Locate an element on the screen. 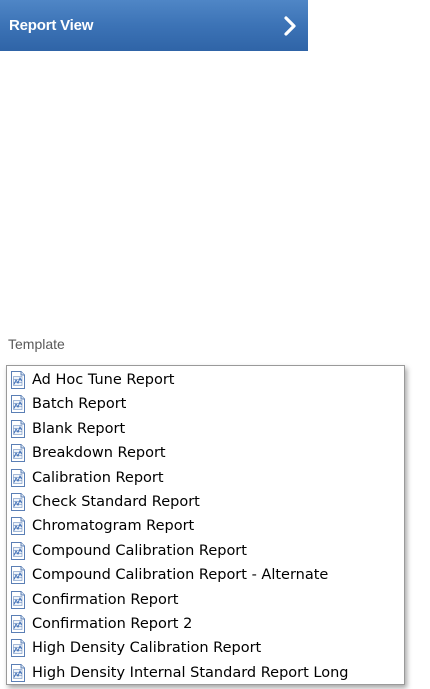 This screenshot has height=689, width=430. template-item-label: High Density Calibration Report is located at coordinates (147, 648).